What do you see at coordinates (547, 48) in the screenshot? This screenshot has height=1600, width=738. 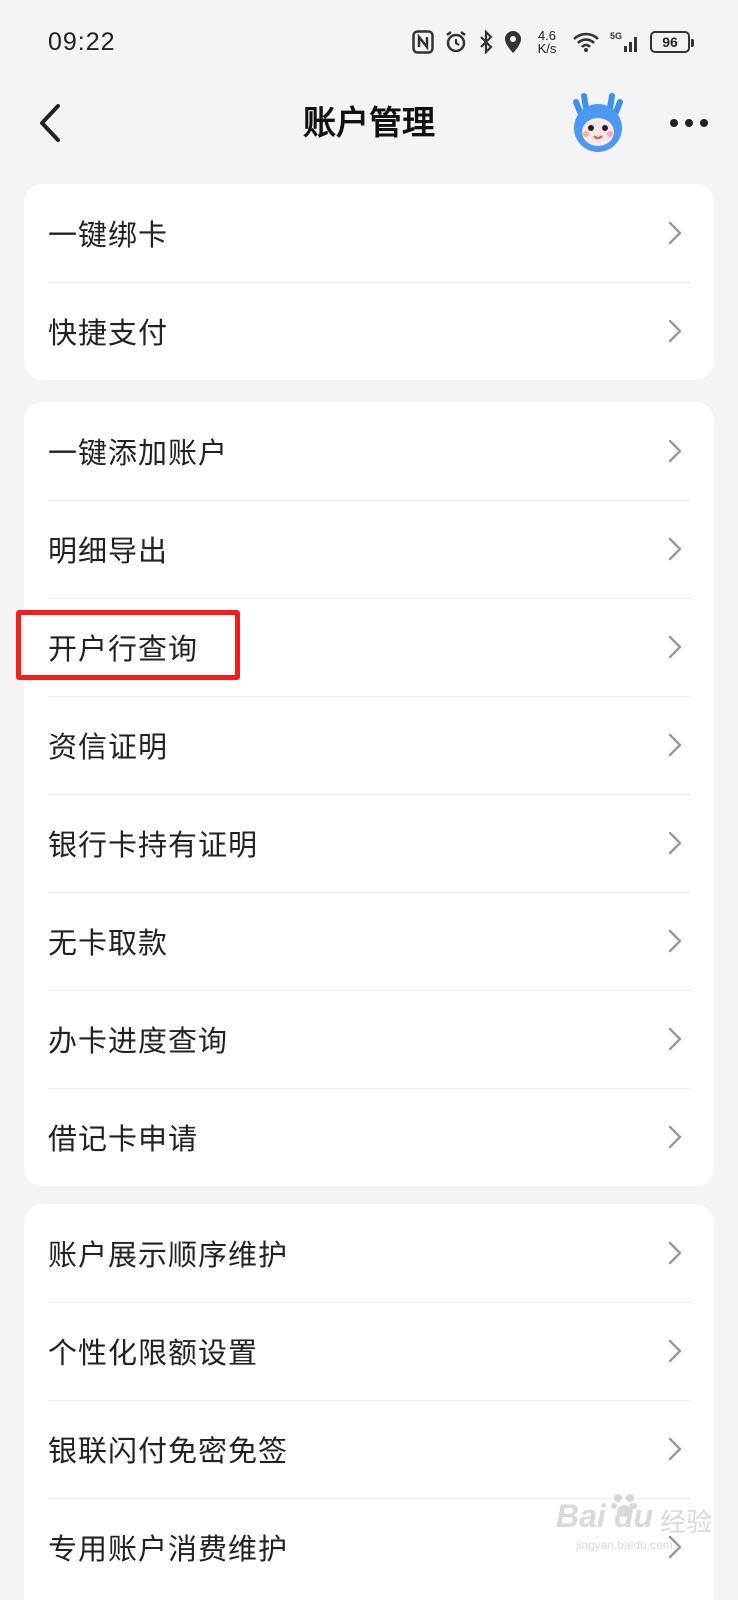 I see `net-speed-unit: K/s` at bounding box center [547, 48].